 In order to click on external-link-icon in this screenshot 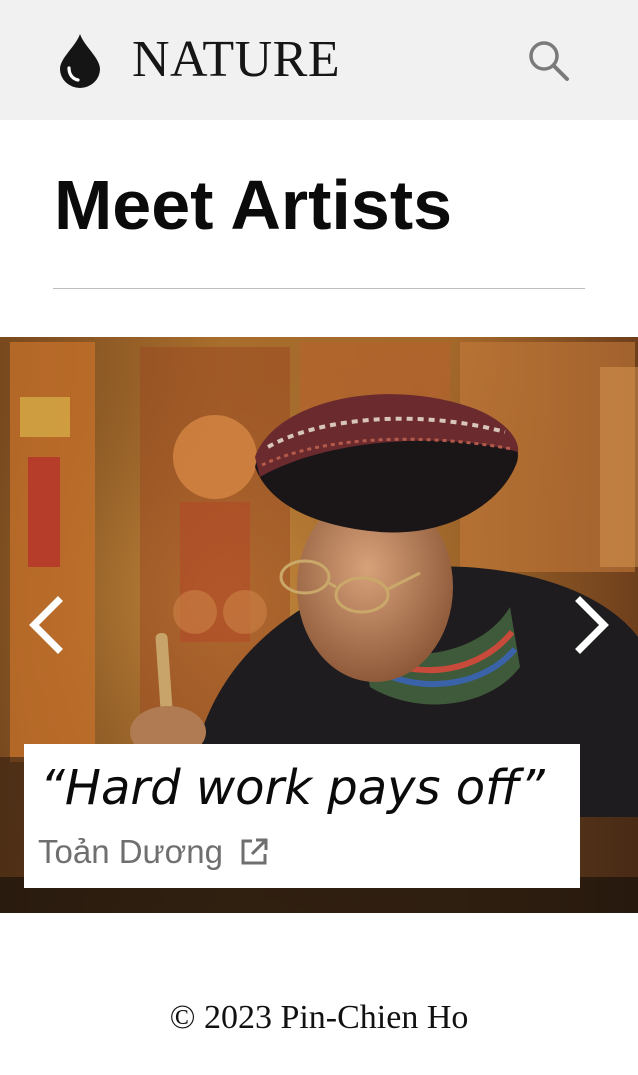, I will do `click(254, 852)`.